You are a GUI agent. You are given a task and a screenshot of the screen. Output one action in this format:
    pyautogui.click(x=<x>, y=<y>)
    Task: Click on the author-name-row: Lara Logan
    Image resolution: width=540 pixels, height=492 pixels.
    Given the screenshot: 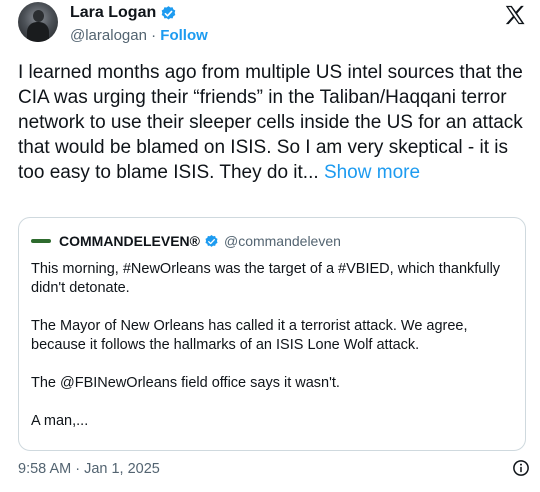 What is the action you would take?
    pyautogui.click(x=123, y=13)
    